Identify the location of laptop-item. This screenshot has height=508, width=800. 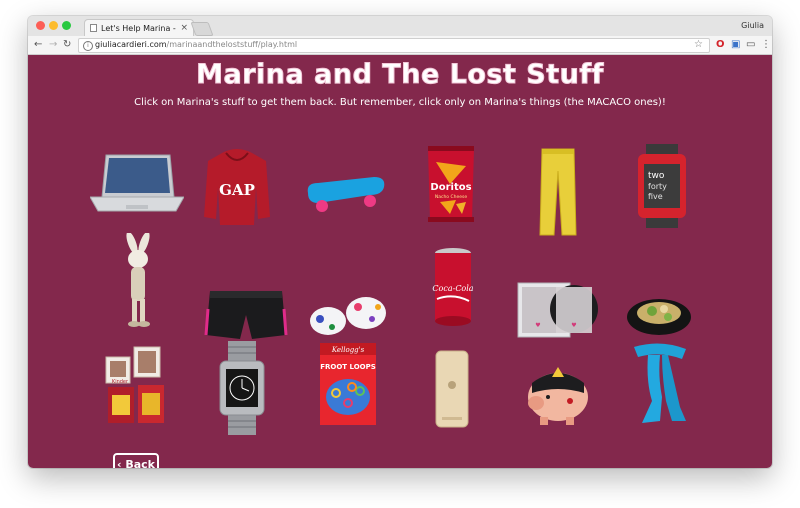
(137, 186).